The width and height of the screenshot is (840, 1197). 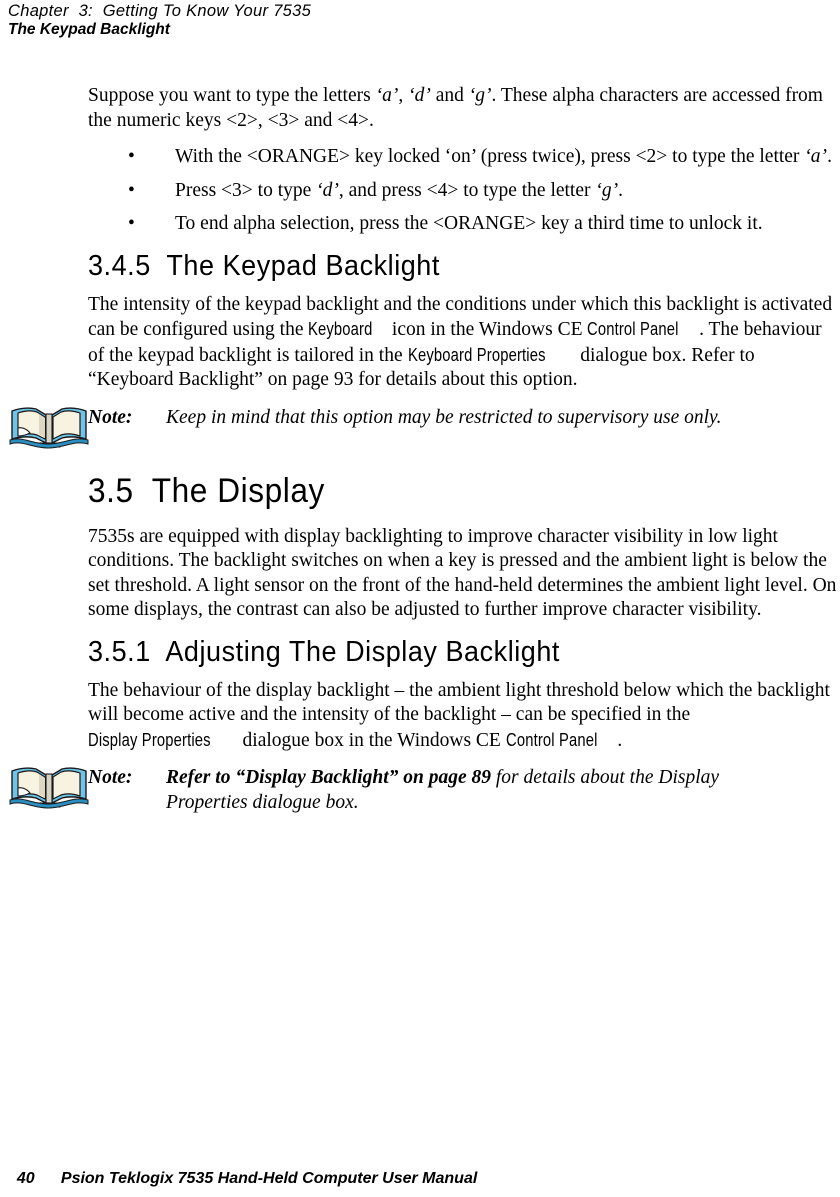 I want to click on list-item-emphasis-2: ‘g’, so click(x=607, y=190).